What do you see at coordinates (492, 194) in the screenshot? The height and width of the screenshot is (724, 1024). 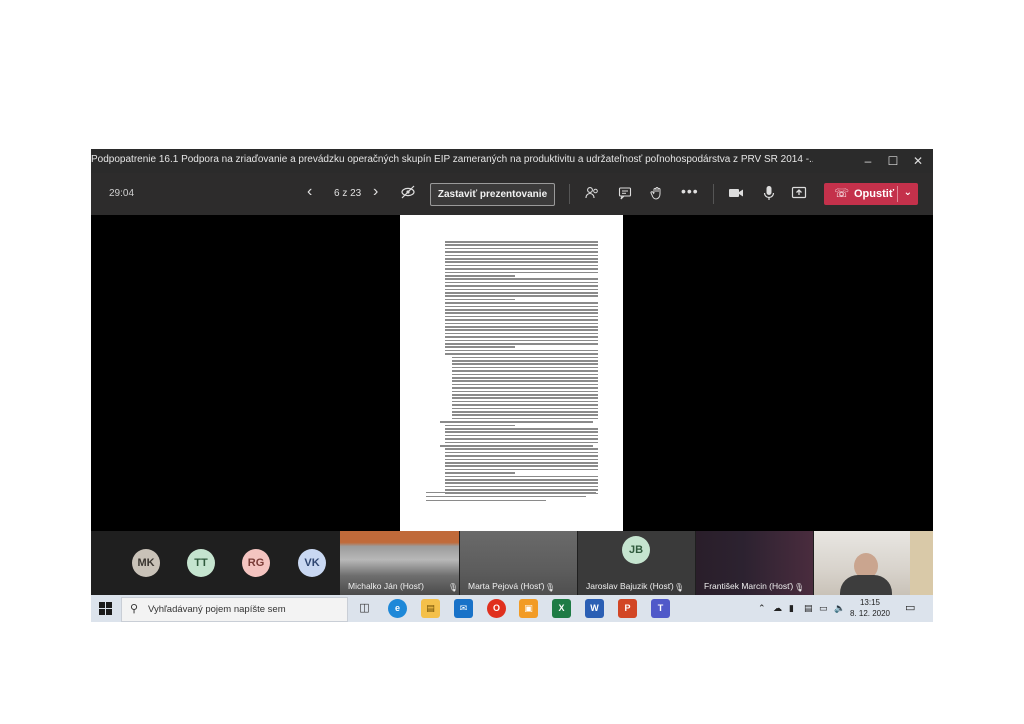 I see `stop-presenting-button: Zastaviť prezentovanie` at bounding box center [492, 194].